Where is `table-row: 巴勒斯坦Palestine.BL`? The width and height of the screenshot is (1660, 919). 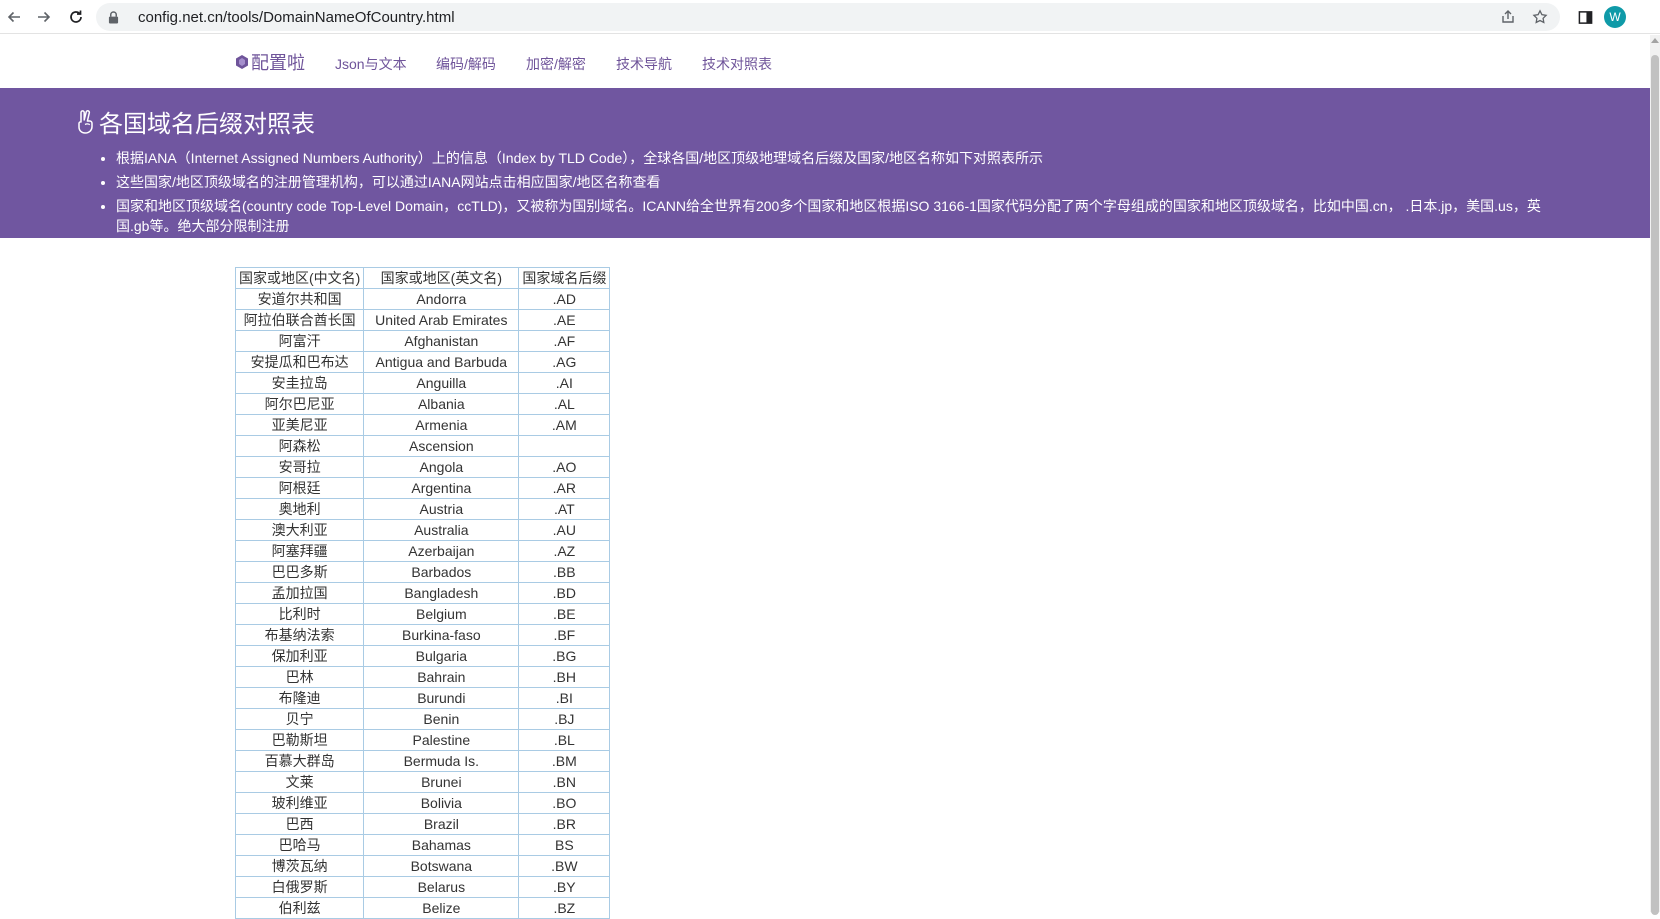 table-row: 巴勒斯坦Palestine.BL is located at coordinates (423, 740).